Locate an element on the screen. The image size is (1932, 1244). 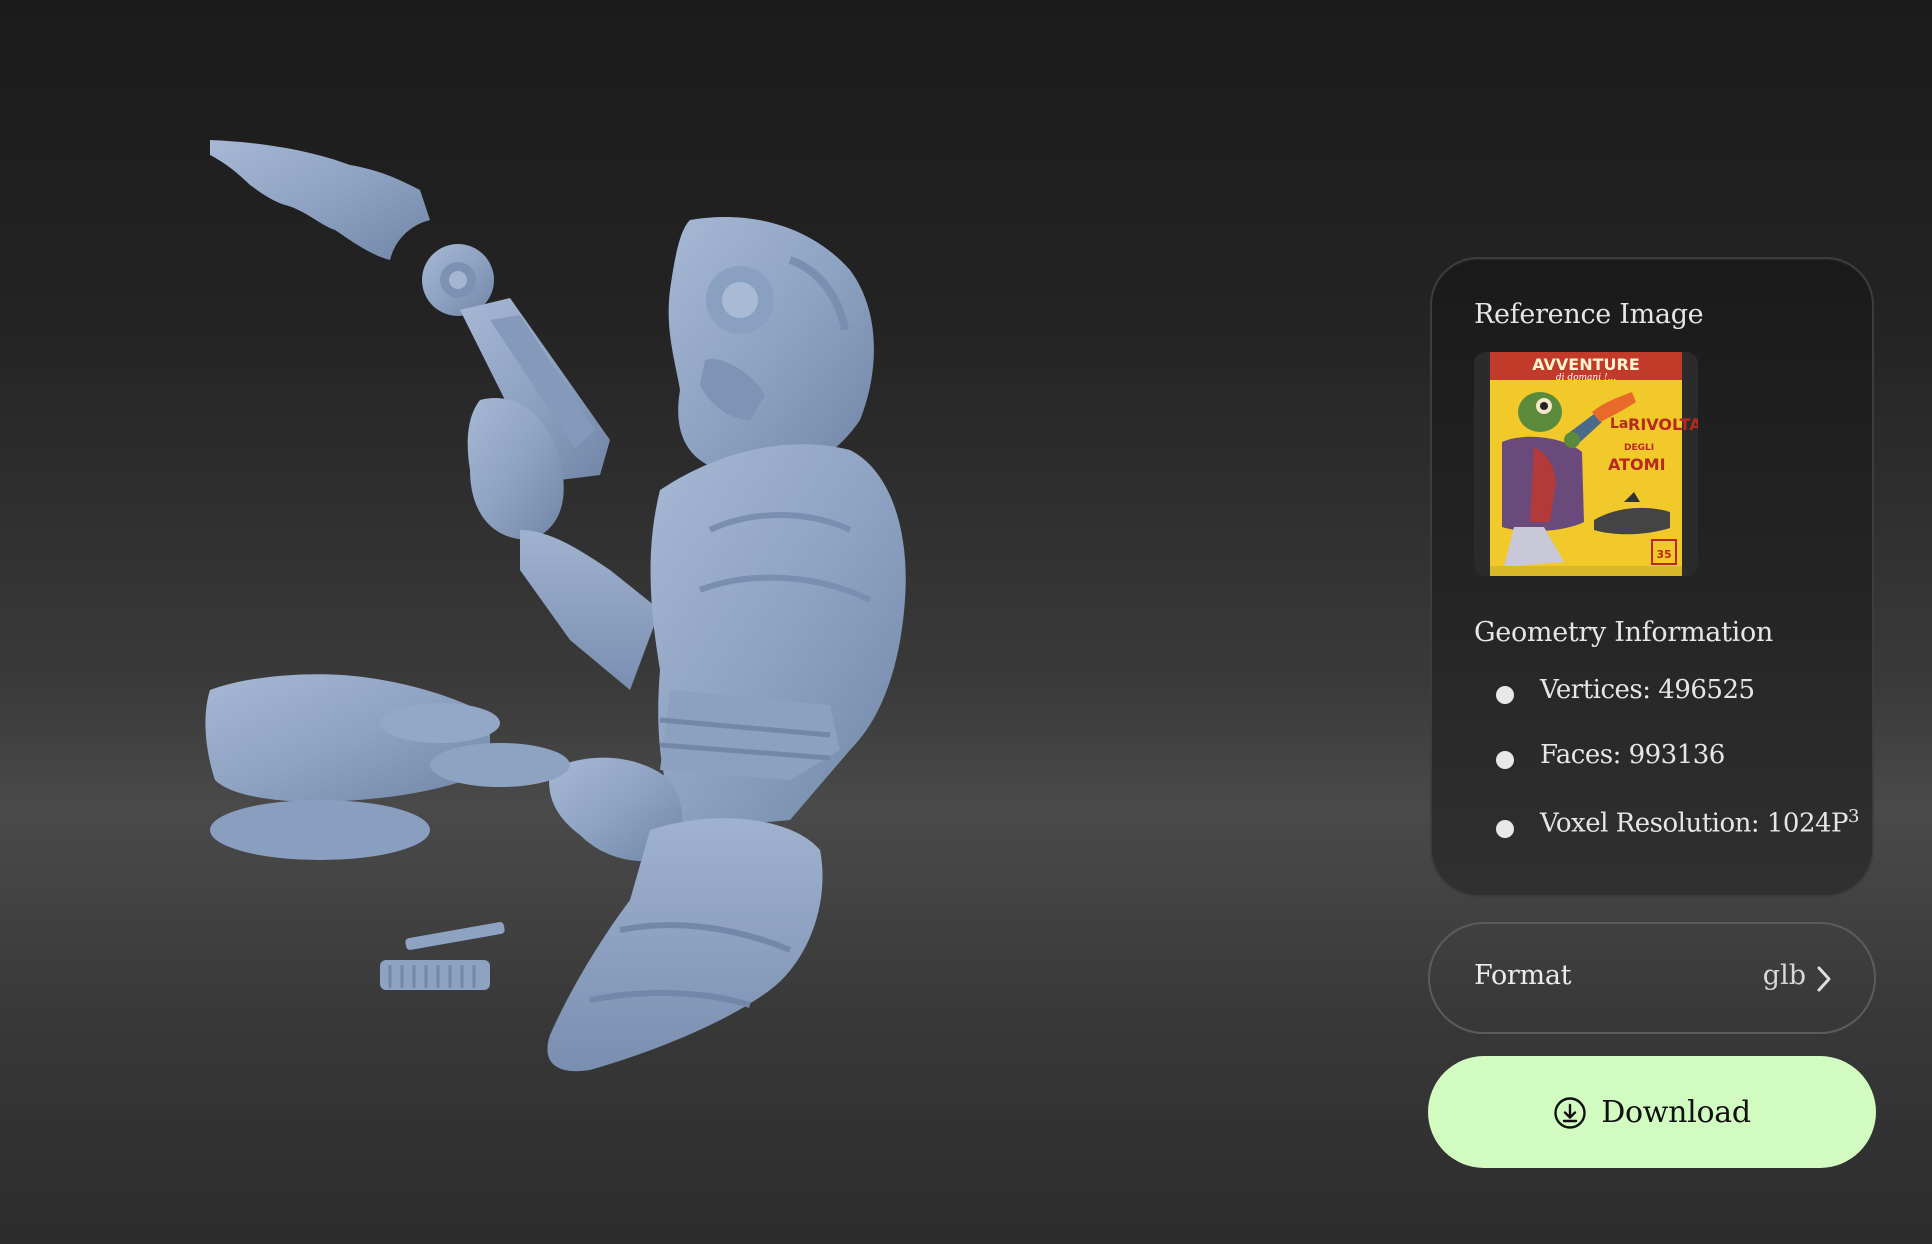
format-label: Format is located at coordinates (1523, 975).